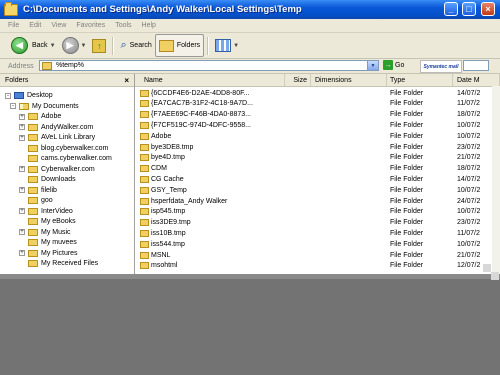 The image size is (500, 375). Describe the element at coordinates (13, 25) in the screenshot. I see `menu-file: File` at that location.